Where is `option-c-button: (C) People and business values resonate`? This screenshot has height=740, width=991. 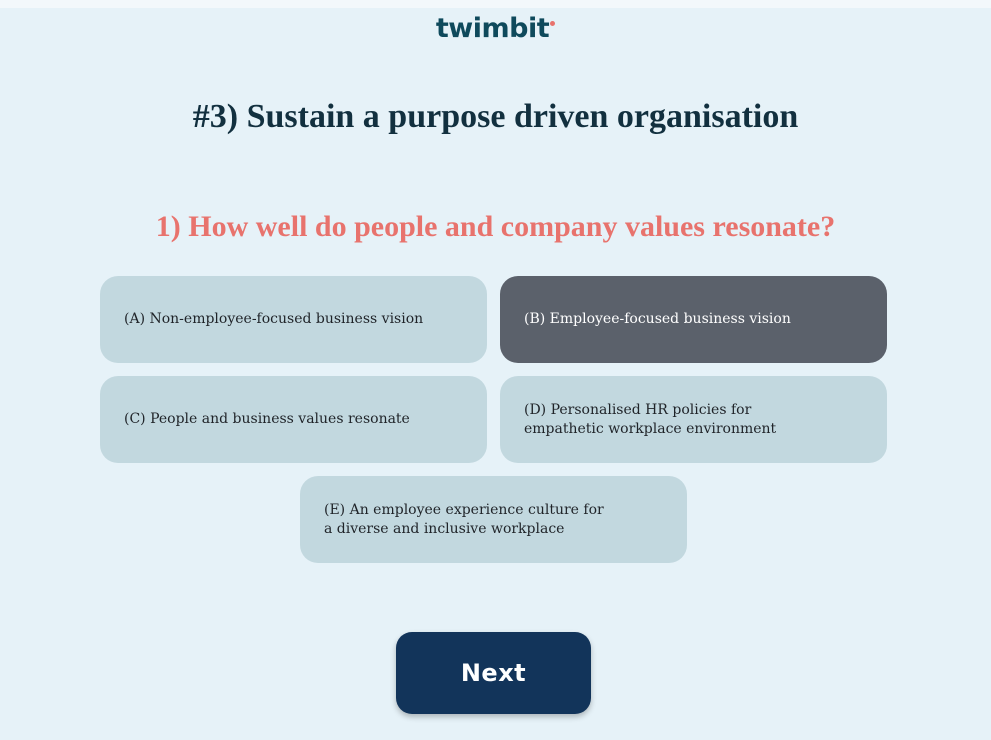 option-c-button: (C) People and business values resonate is located at coordinates (293, 419).